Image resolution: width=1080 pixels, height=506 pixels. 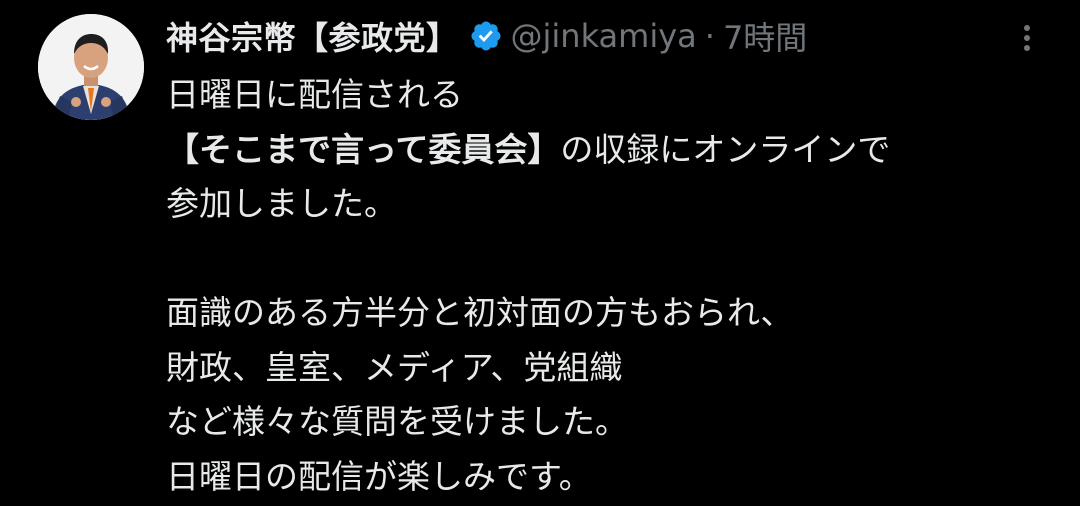 What do you see at coordinates (480, 312) in the screenshot?
I see `tweet-line-text: 面識のある方半分と初対面の方もおられ、` at bounding box center [480, 312].